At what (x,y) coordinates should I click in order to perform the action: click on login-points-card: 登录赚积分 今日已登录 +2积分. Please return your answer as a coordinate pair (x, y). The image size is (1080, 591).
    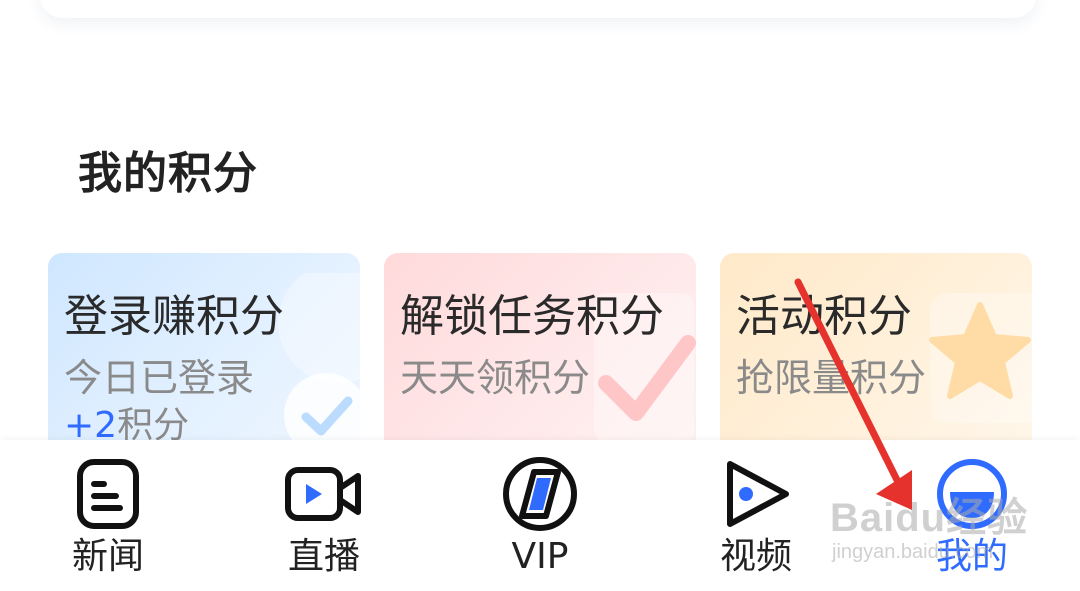
    Looking at the image, I should click on (204, 353).